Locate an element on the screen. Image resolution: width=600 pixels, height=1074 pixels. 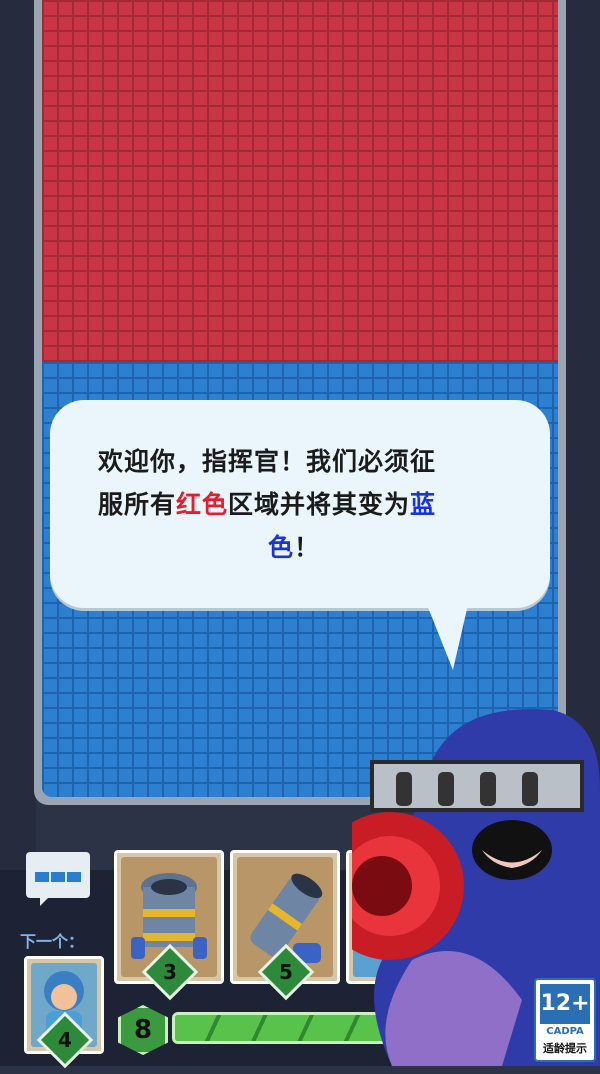
elixir-count: 8 is located at coordinates (143, 1030).